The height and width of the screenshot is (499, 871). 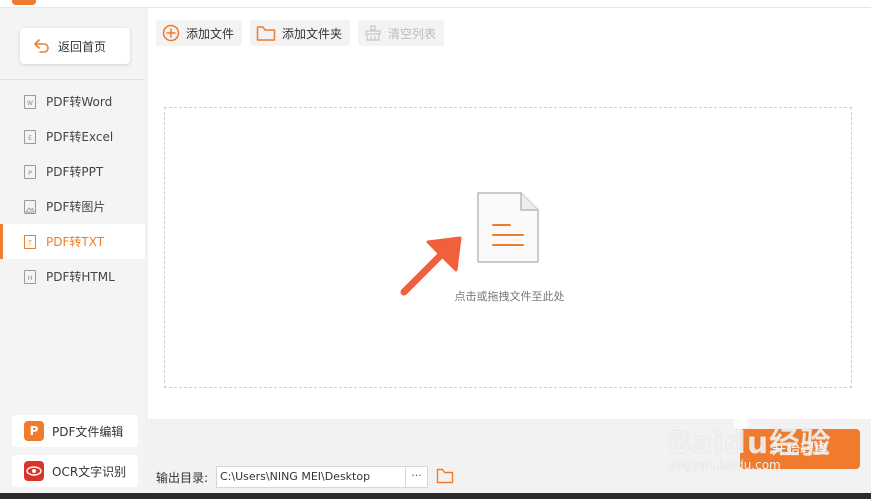 What do you see at coordinates (30, 136) in the screenshot?
I see `excel-file-icon: E` at bounding box center [30, 136].